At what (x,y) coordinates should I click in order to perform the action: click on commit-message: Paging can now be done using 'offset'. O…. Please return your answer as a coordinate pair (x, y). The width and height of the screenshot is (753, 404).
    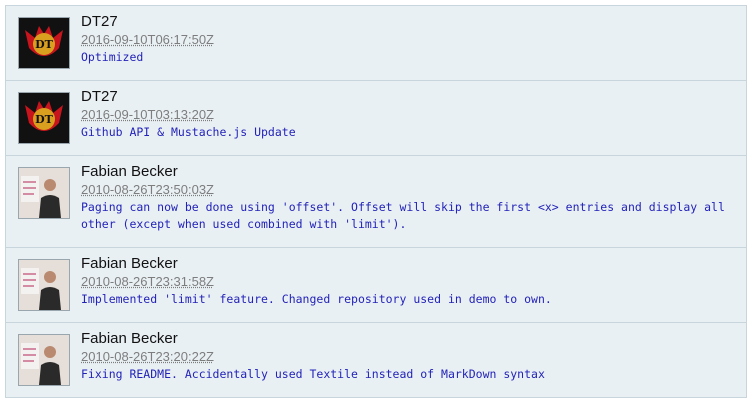
    Looking at the image, I should click on (408, 216).